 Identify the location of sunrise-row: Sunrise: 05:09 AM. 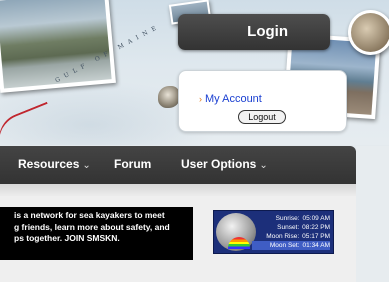
(302, 218).